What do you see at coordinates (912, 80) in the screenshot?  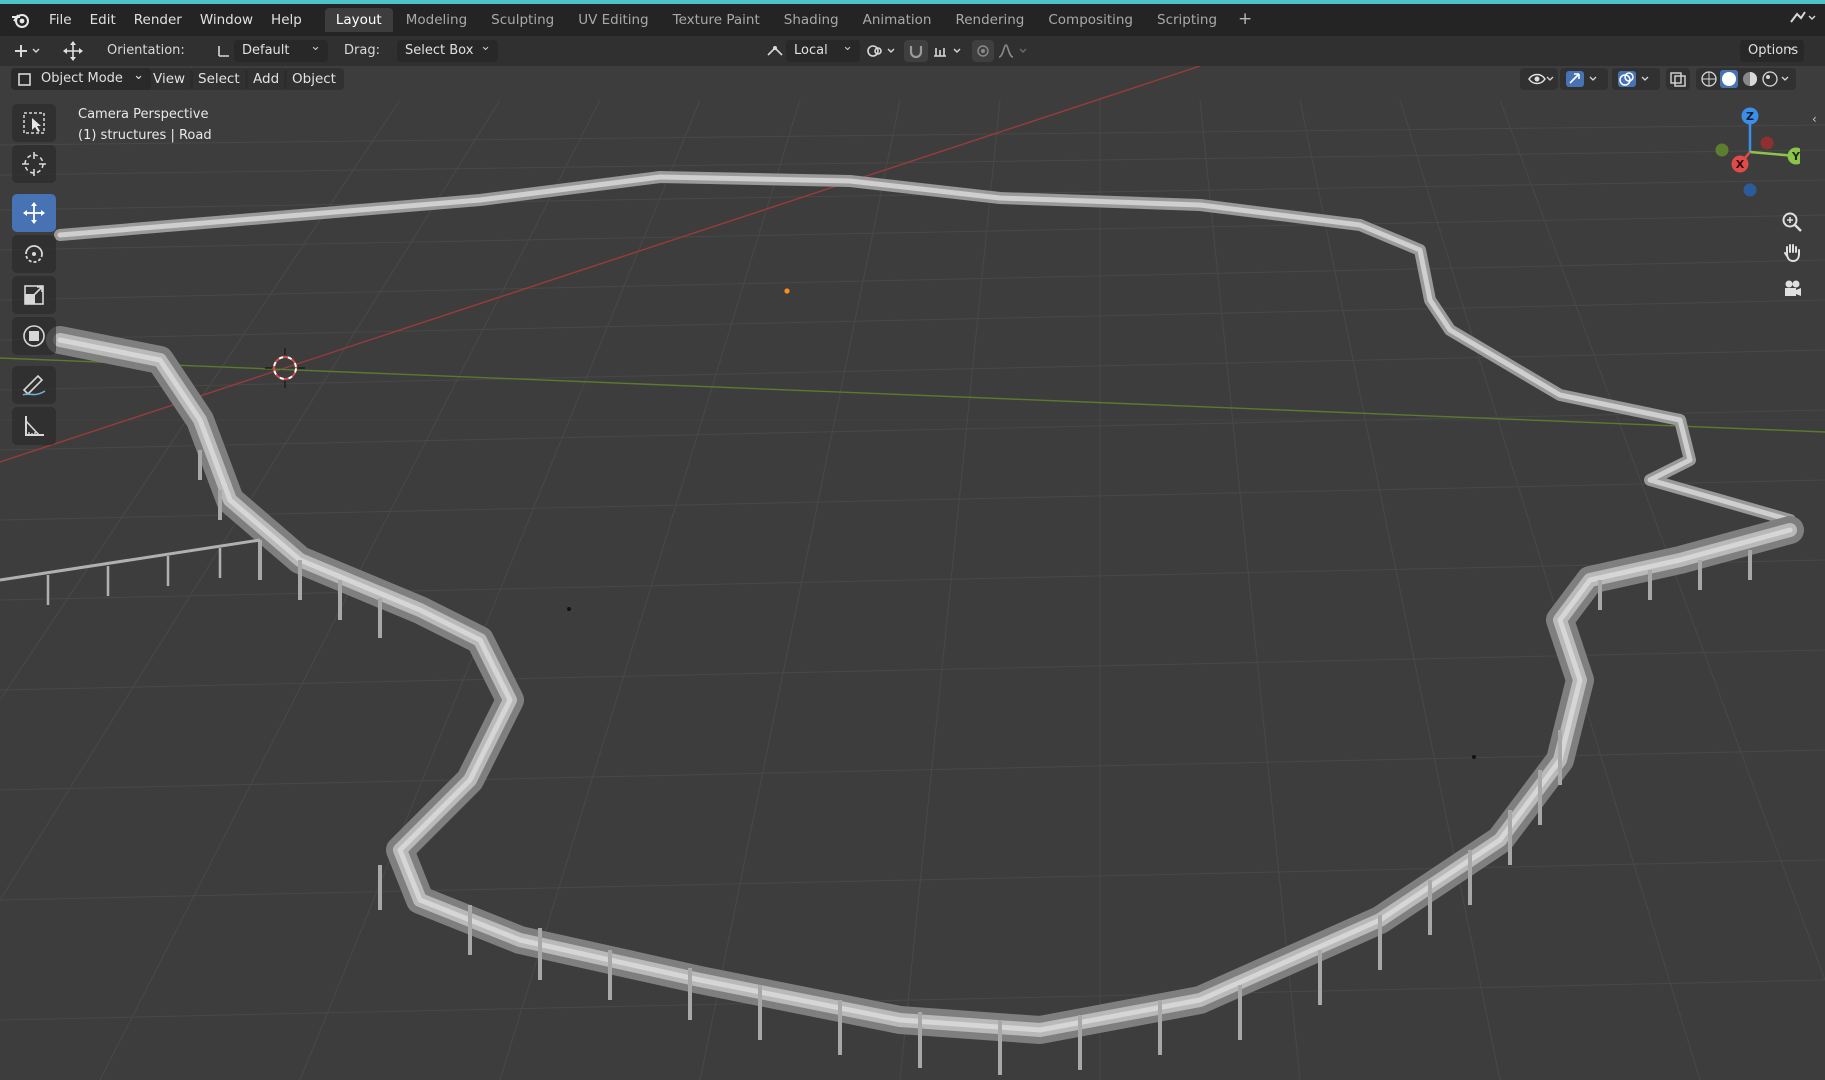 I see `viewport-header: Object Mode ⌄ View Select Add Object` at bounding box center [912, 80].